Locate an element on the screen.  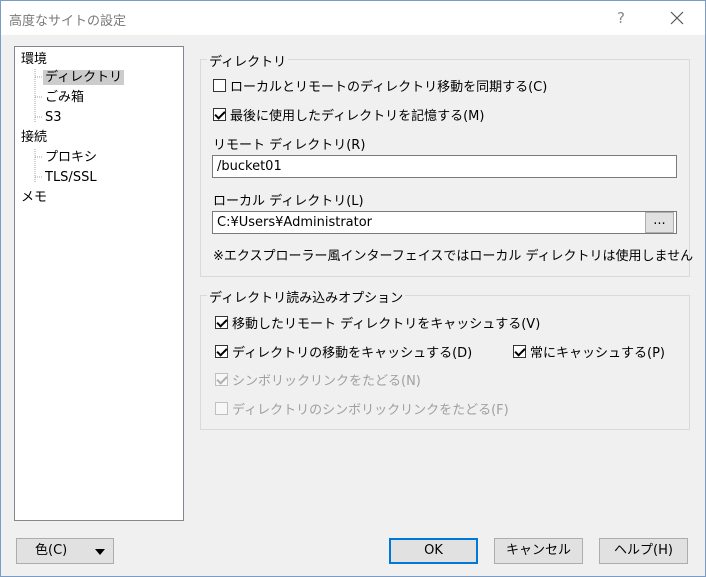
window-title: 高度なサイトの設定 is located at coordinates (68, 21).